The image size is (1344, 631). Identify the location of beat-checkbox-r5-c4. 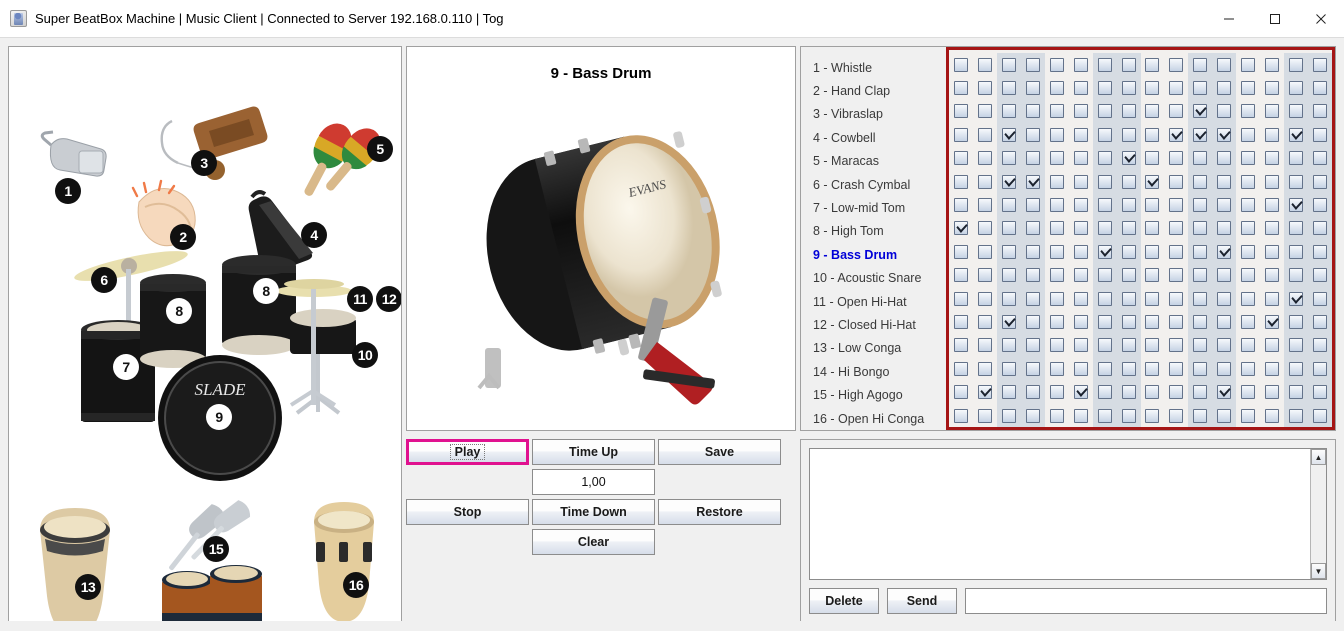
(1032, 158).